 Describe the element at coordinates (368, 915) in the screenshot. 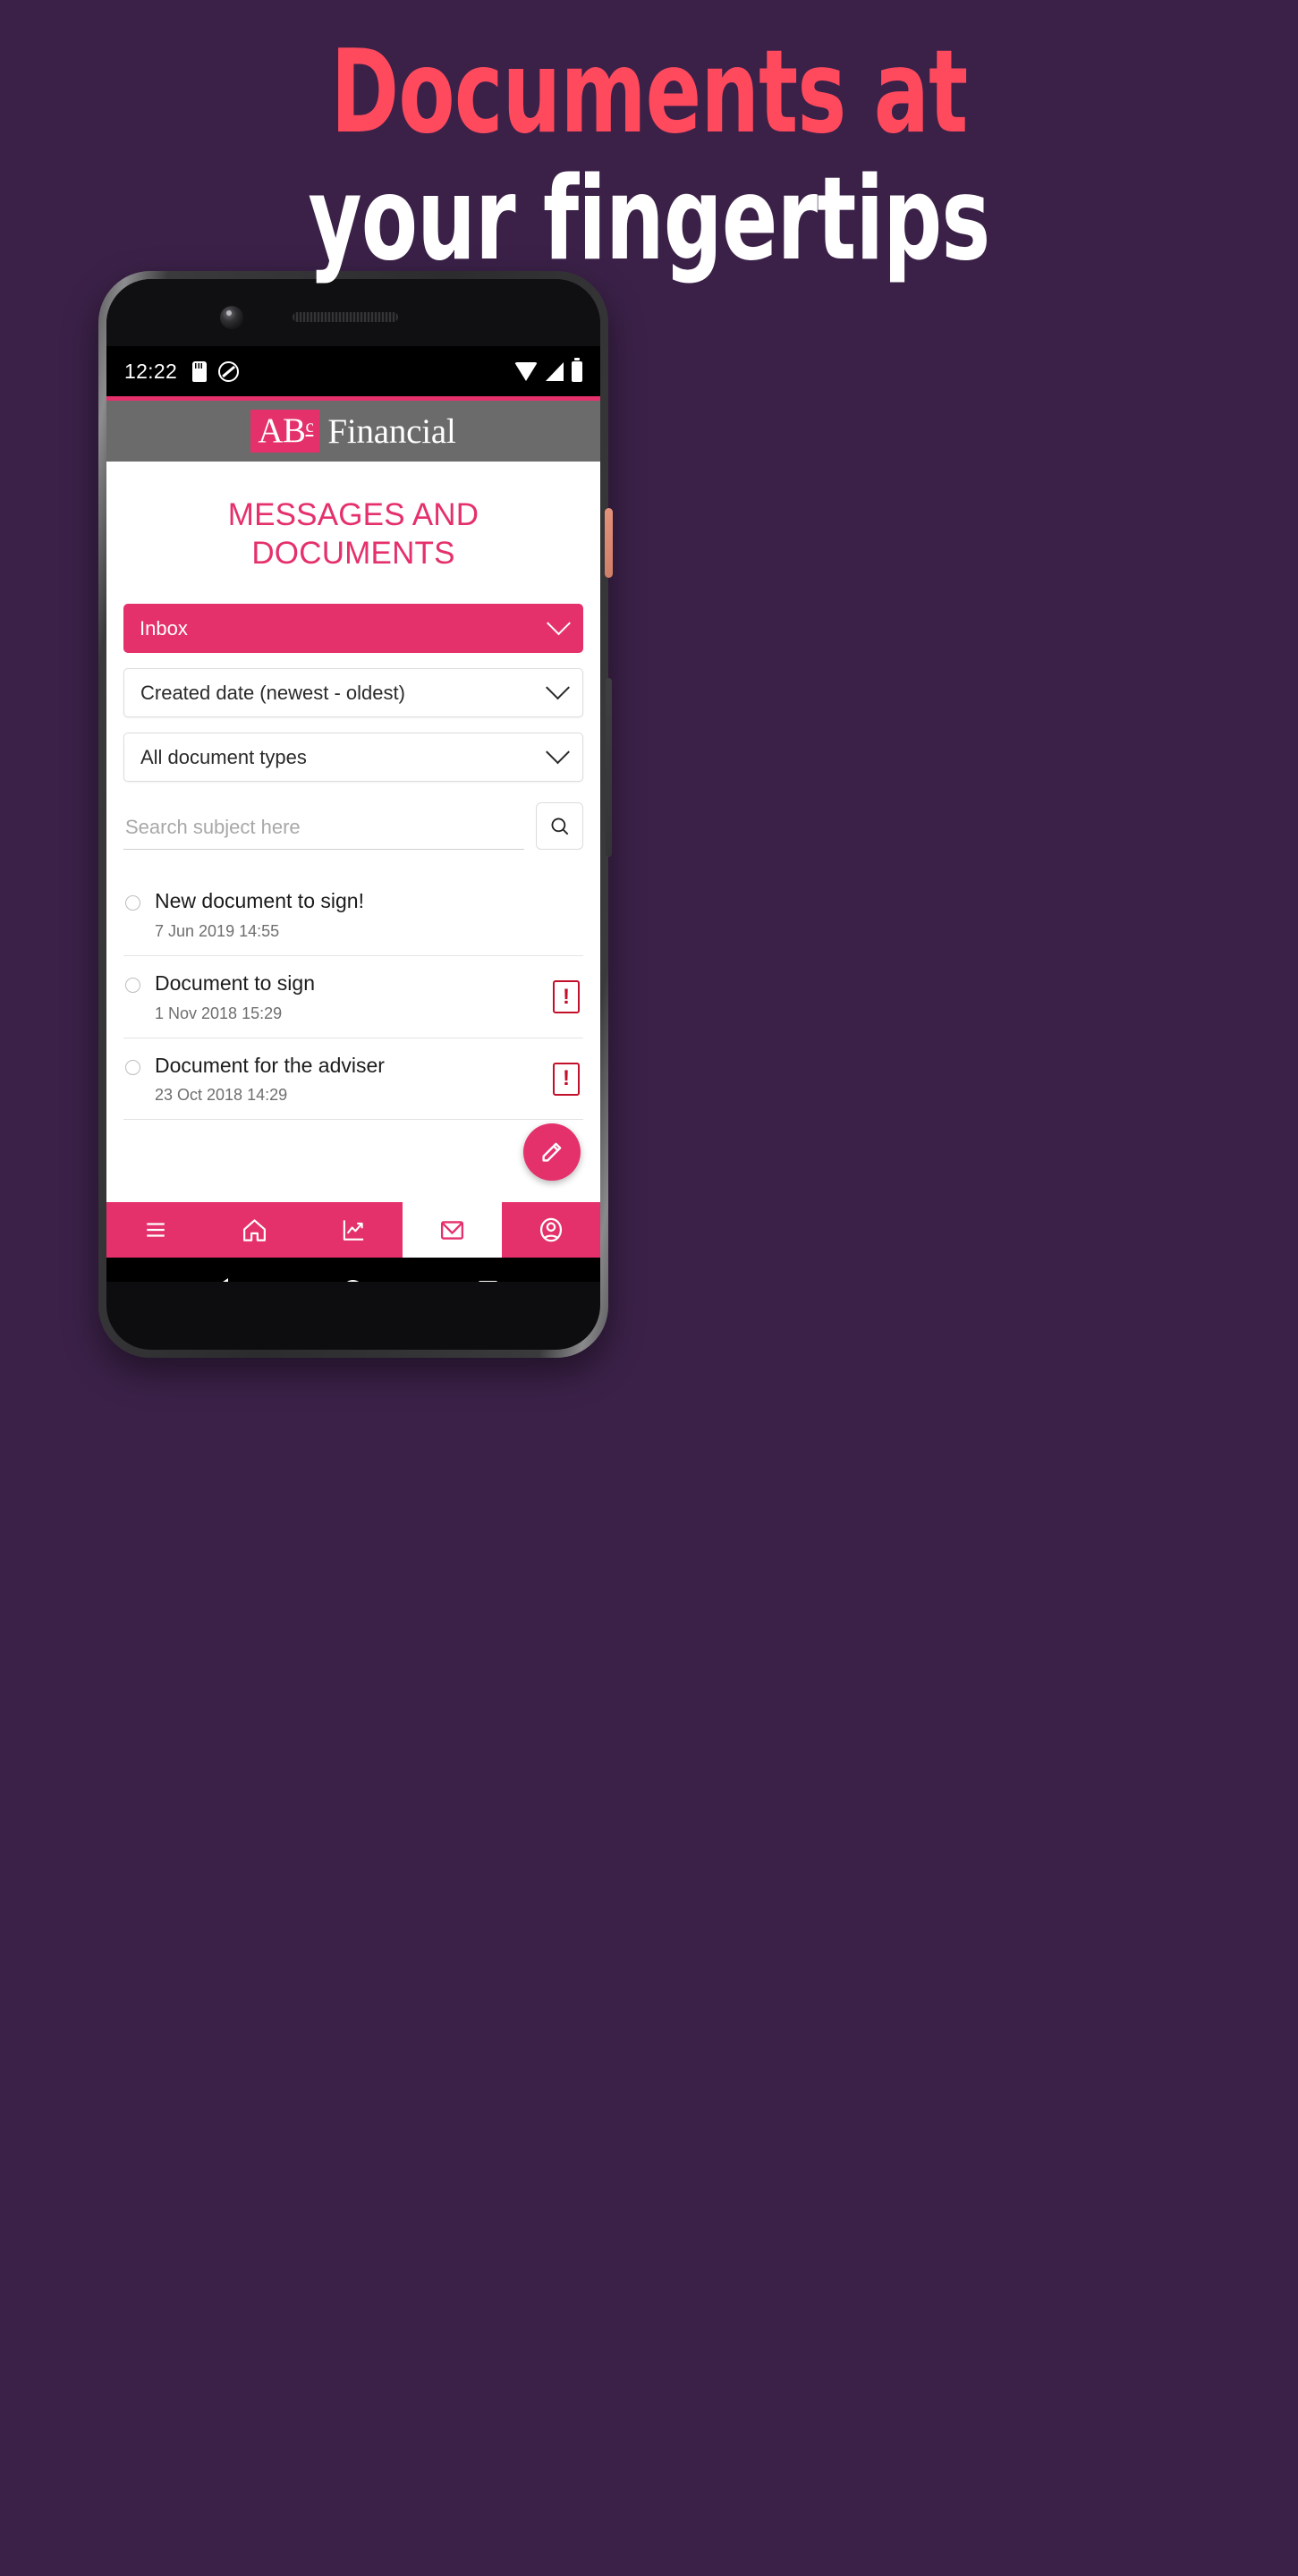

I see `message-text: New document to sign! 7 Jun 2019 14:55` at that location.